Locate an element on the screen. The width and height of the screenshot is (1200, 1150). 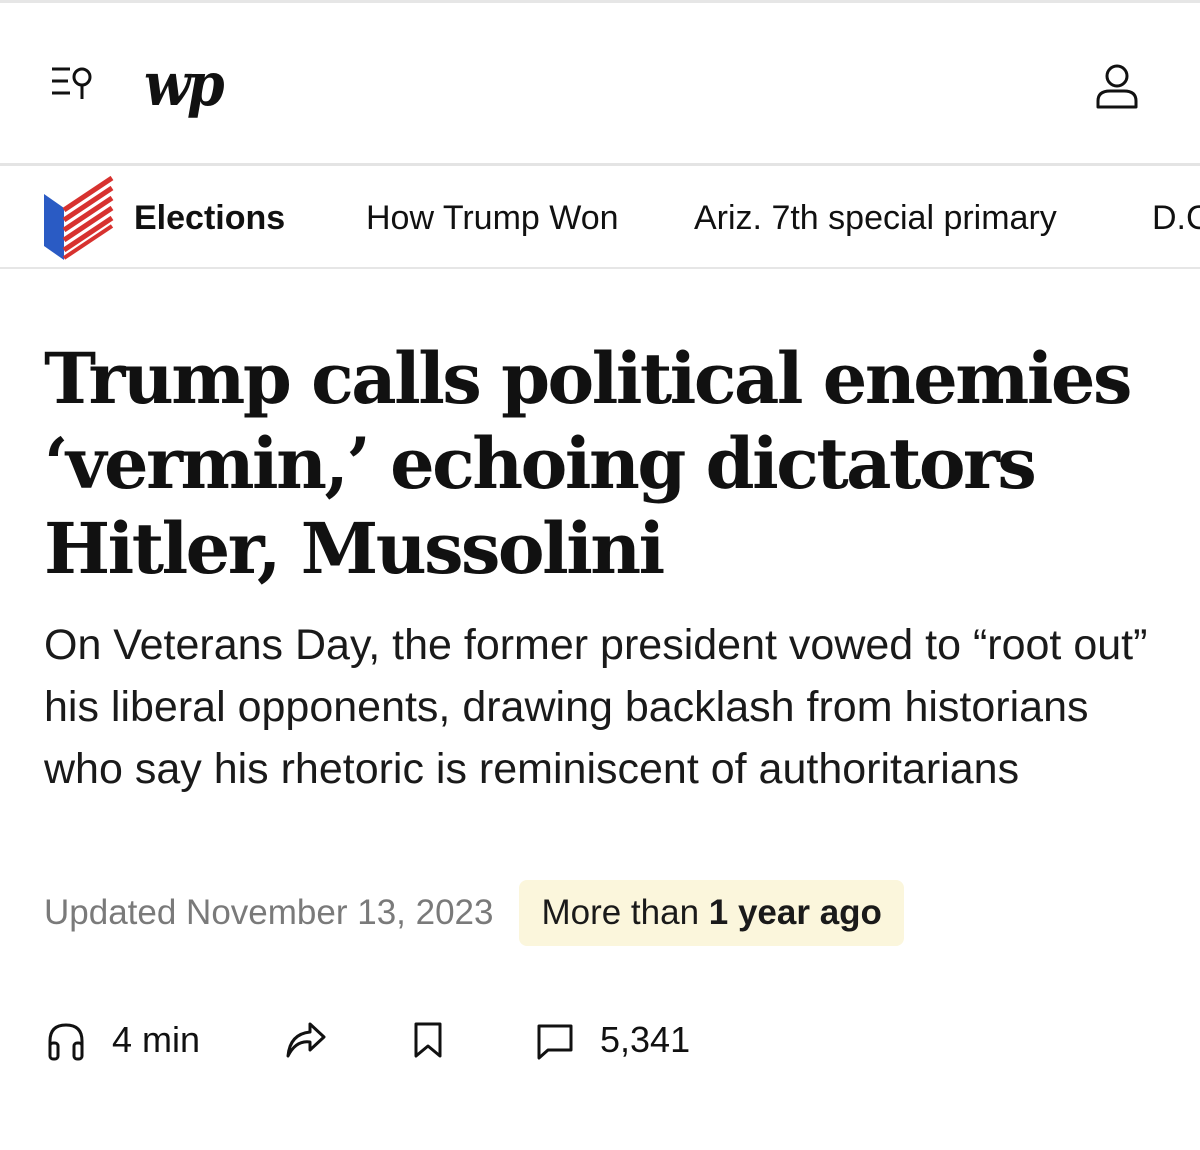
age-badge-emphasis: 1 year ago is located at coordinates (795, 912).